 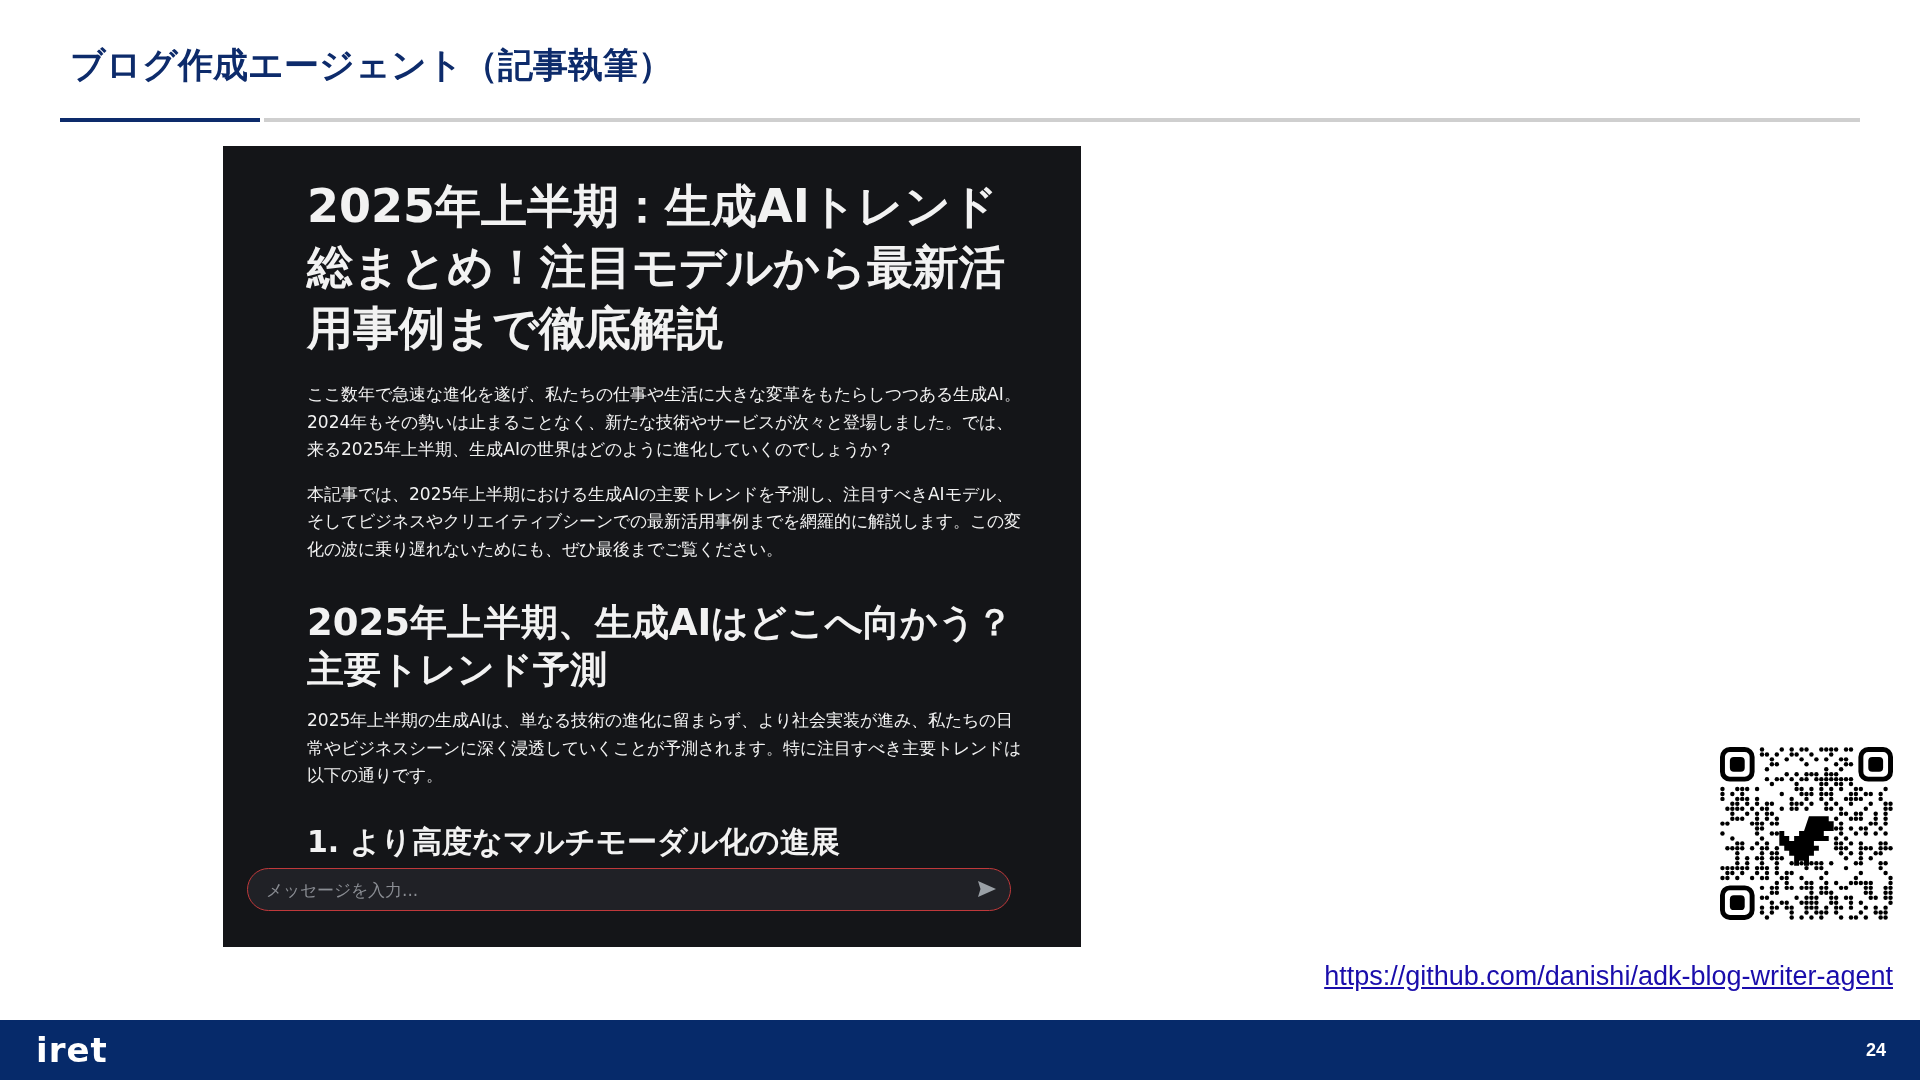 What do you see at coordinates (1608, 975) in the screenshot?
I see `github-link: https://github.com/danishi/adk-blog-writer-agent` at bounding box center [1608, 975].